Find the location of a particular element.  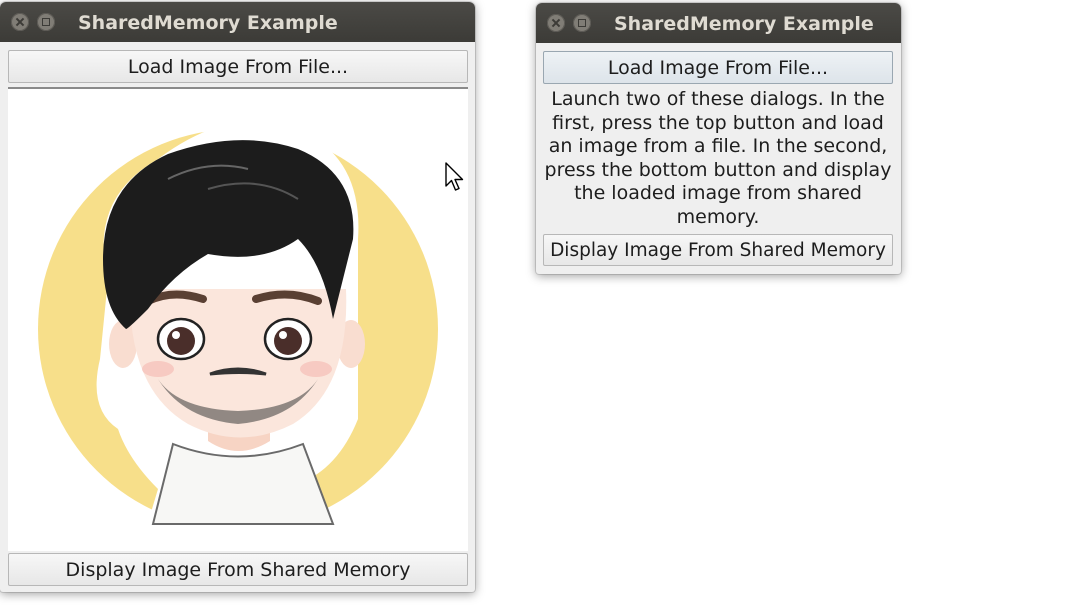

mouse-pointer-icon is located at coordinates (454, 176).